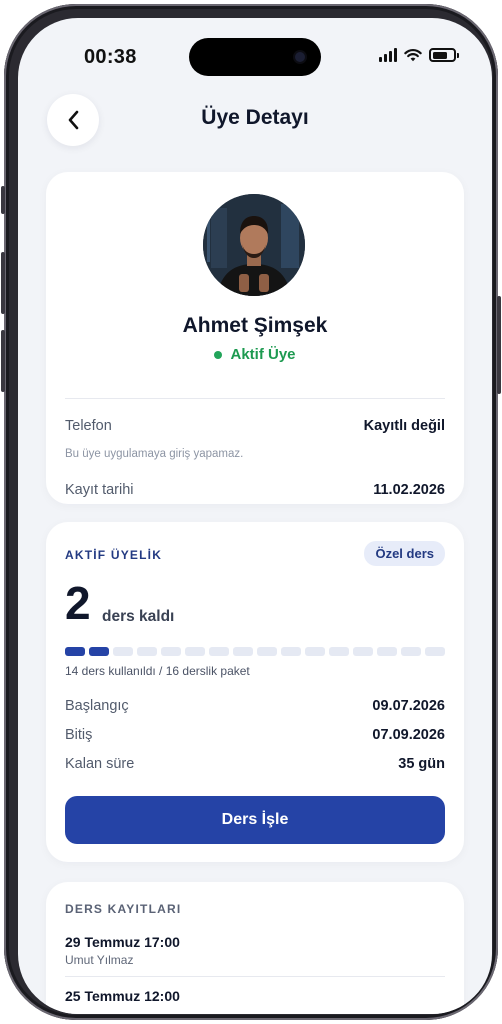 The width and height of the screenshot is (502, 1024). Describe the element at coordinates (154, 454) in the screenshot. I see `login-note: Bu üye uygulamaya giriş yapamaz.` at that location.